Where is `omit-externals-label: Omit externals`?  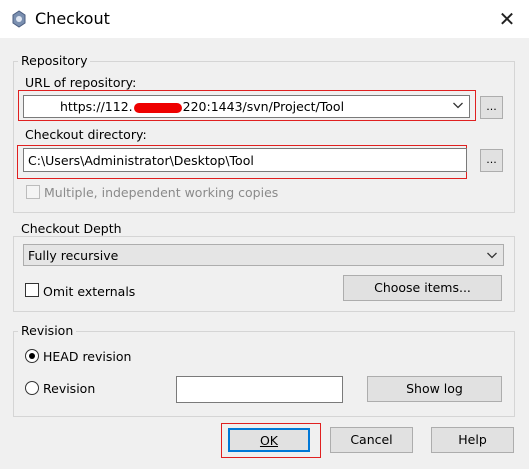 omit-externals-label: Omit externals is located at coordinates (89, 291).